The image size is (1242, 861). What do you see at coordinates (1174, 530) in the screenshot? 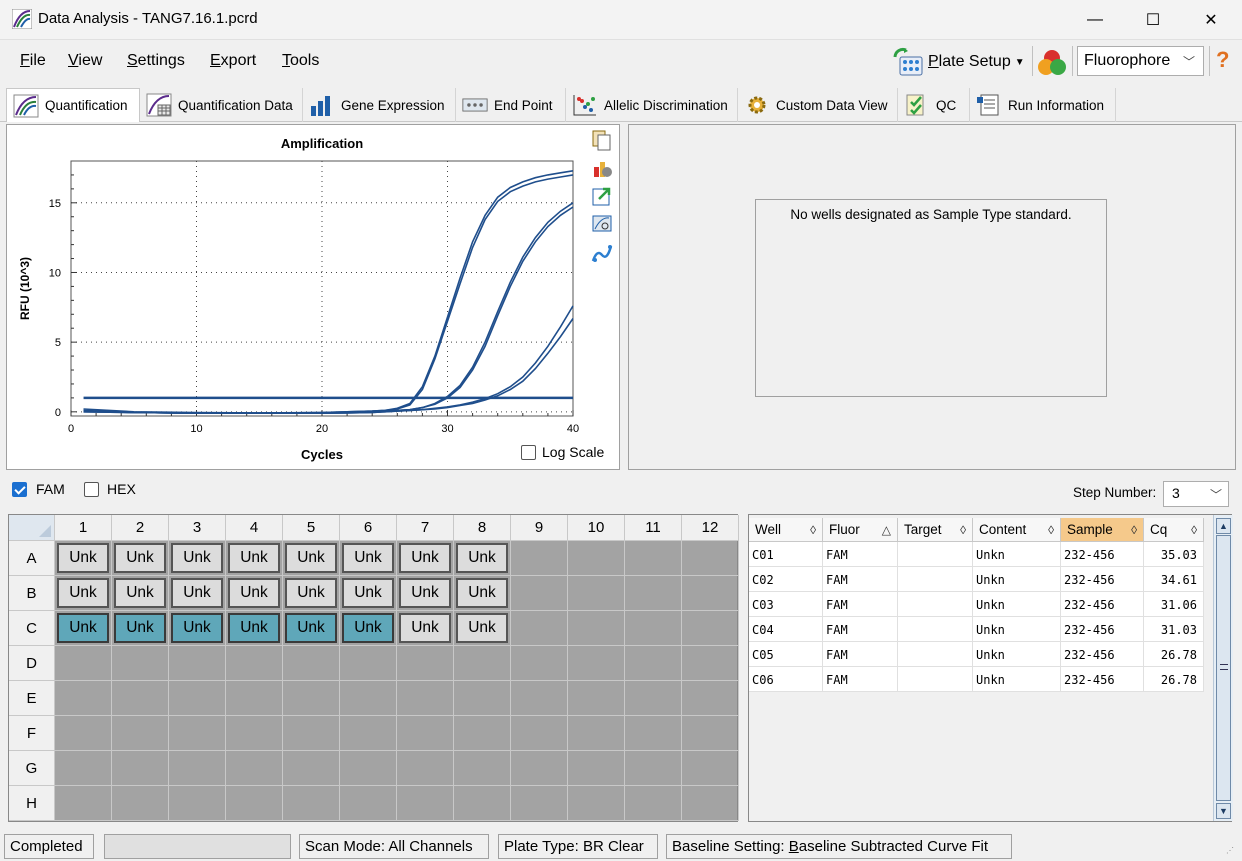
I see `column-header-cq: Cq ◊` at bounding box center [1174, 530].